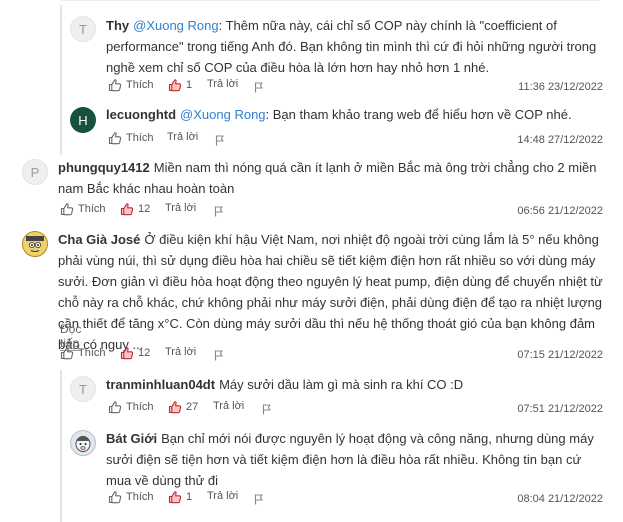  I want to click on avatar: H, so click(83, 120).